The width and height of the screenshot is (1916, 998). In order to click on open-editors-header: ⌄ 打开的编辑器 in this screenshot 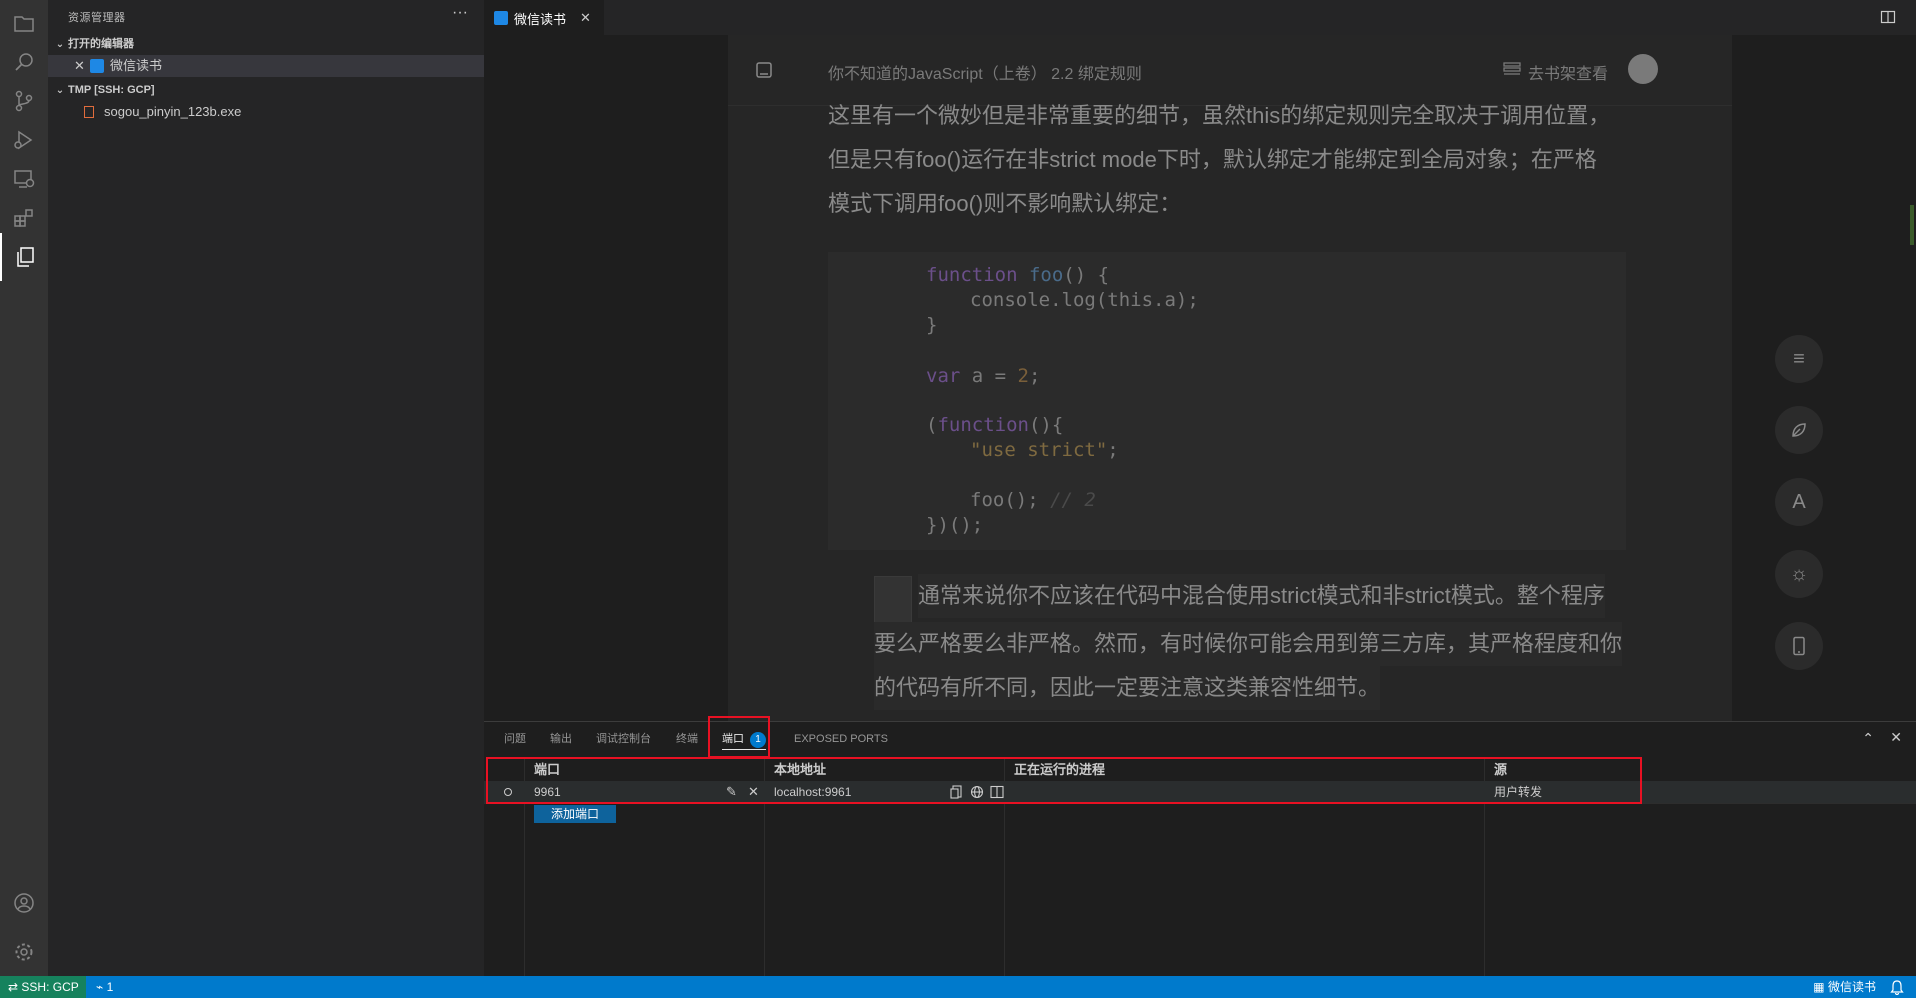, I will do `click(266, 44)`.